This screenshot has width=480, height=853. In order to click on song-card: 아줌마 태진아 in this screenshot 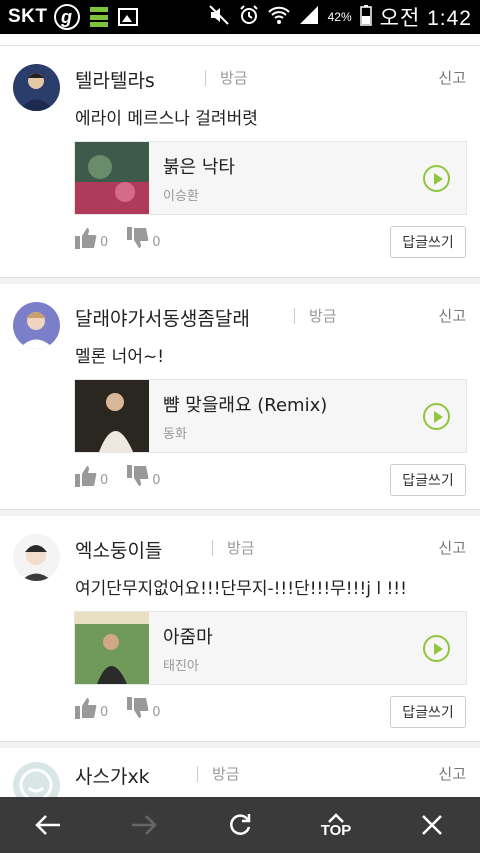, I will do `click(270, 648)`.